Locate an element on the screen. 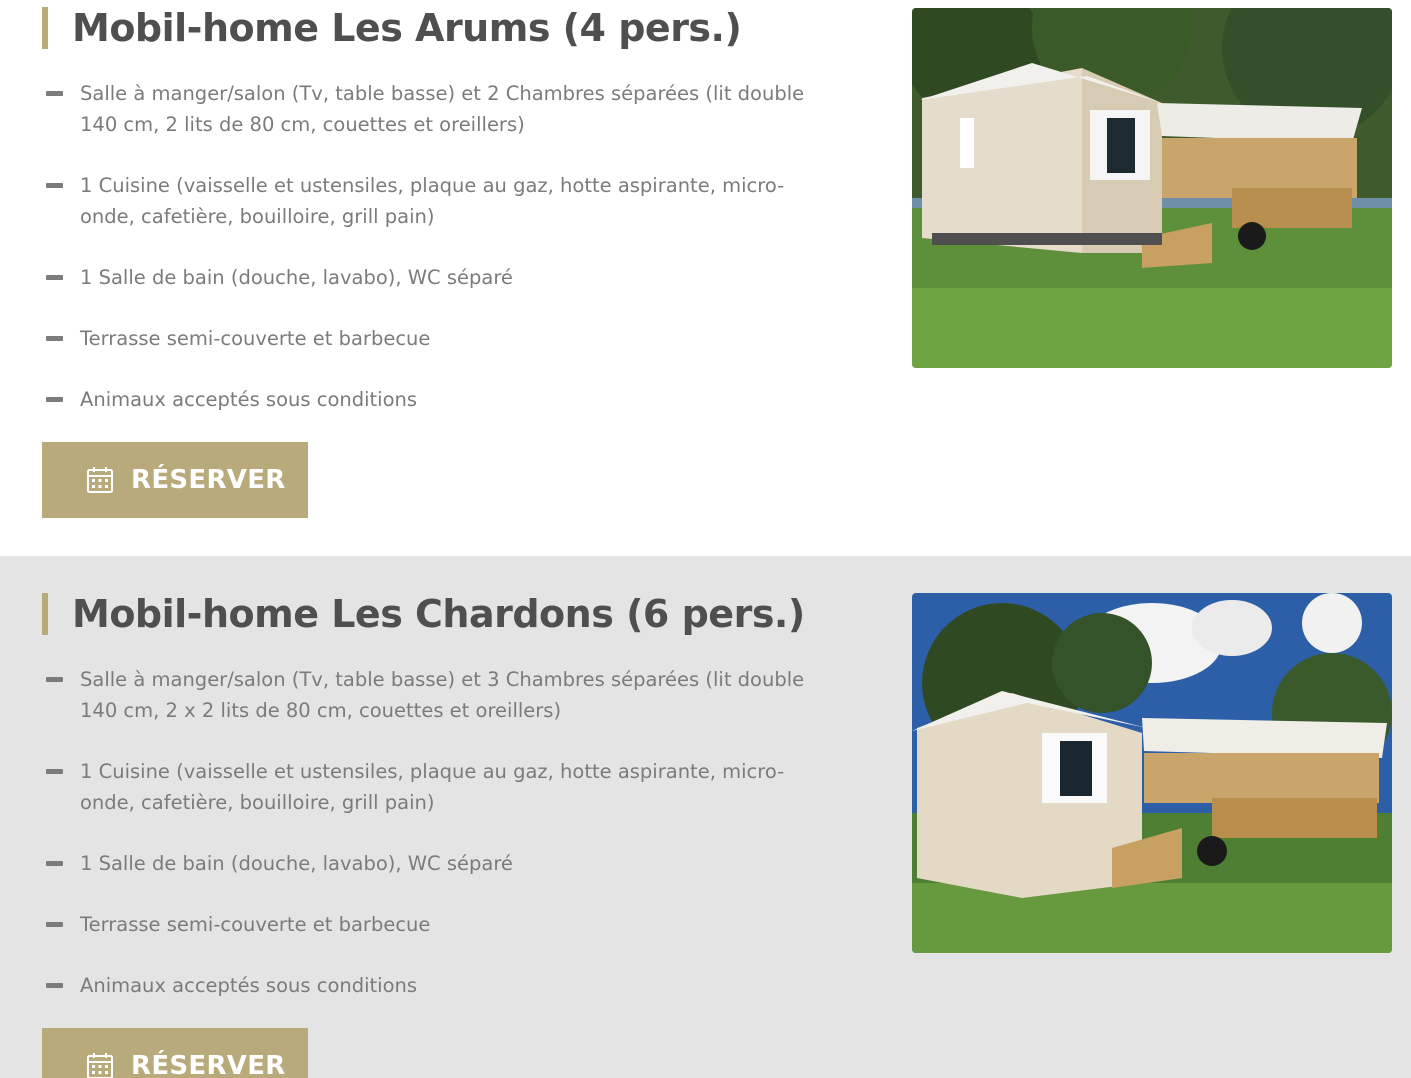 The width and height of the screenshot is (1411, 1078). listing-title-wrap: Mobil-home Les Arums (4 pers.) is located at coordinates (392, 28).